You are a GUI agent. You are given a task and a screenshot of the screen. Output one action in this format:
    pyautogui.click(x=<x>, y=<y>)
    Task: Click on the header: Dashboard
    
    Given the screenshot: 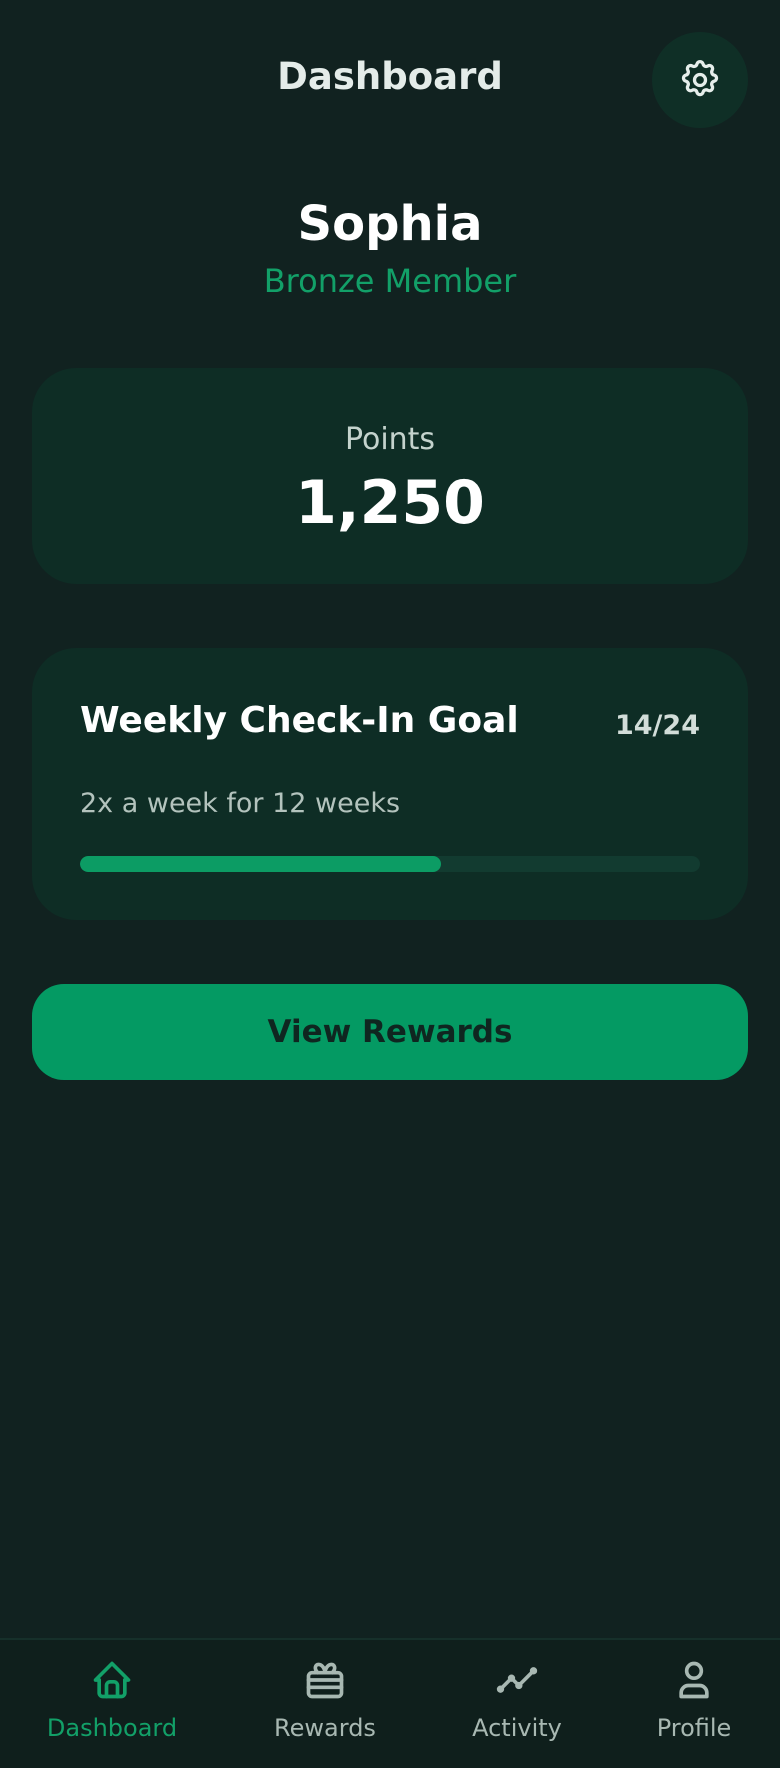 What is the action you would take?
    pyautogui.click(x=390, y=80)
    